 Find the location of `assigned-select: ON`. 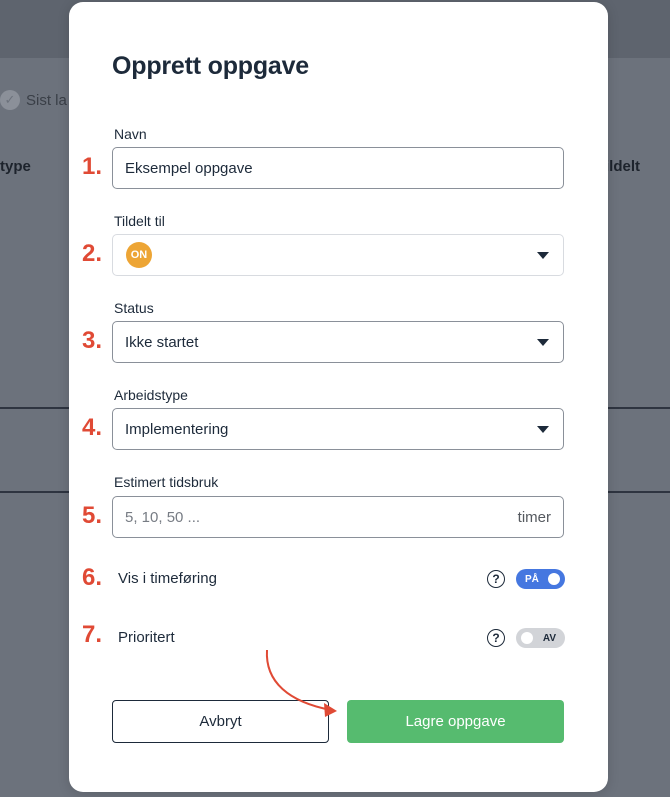

assigned-select: ON is located at coordinates (338, 255).